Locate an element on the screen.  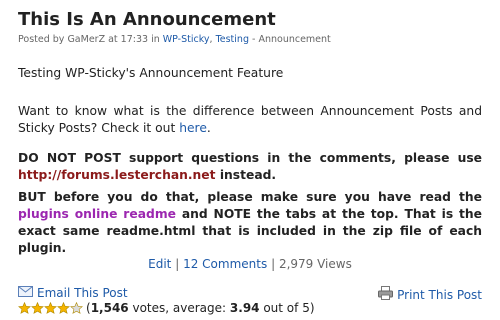
intro-paragraph: Testing WP-Sticky's Announcement Feature is located at coordinates (151, 73).